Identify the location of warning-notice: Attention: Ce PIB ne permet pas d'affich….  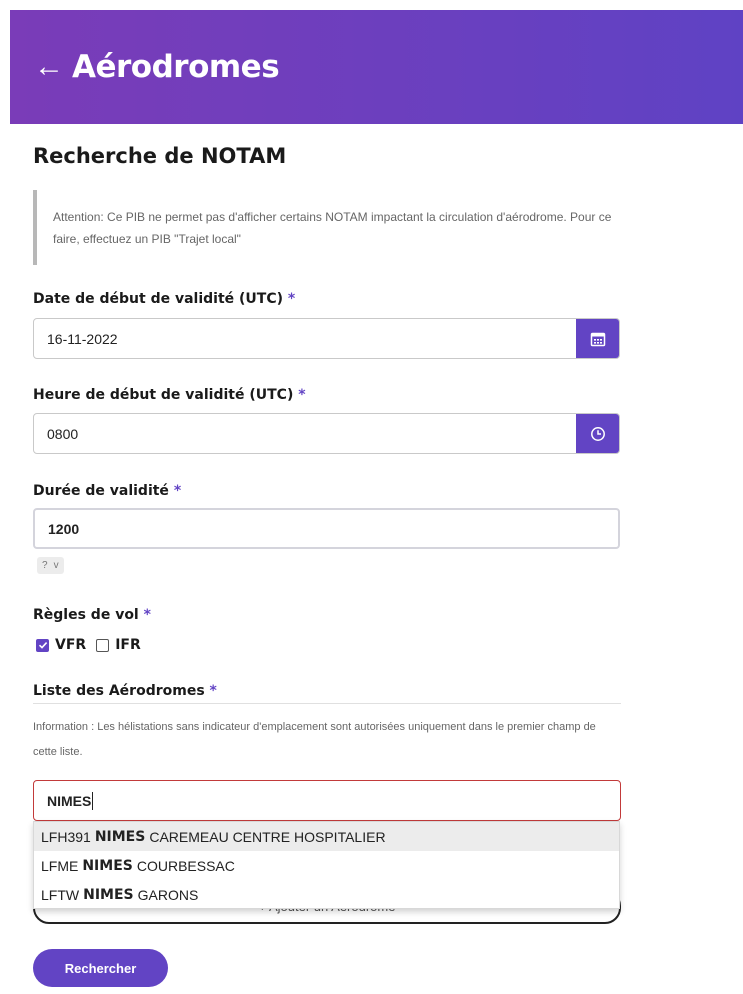
(326, 227).